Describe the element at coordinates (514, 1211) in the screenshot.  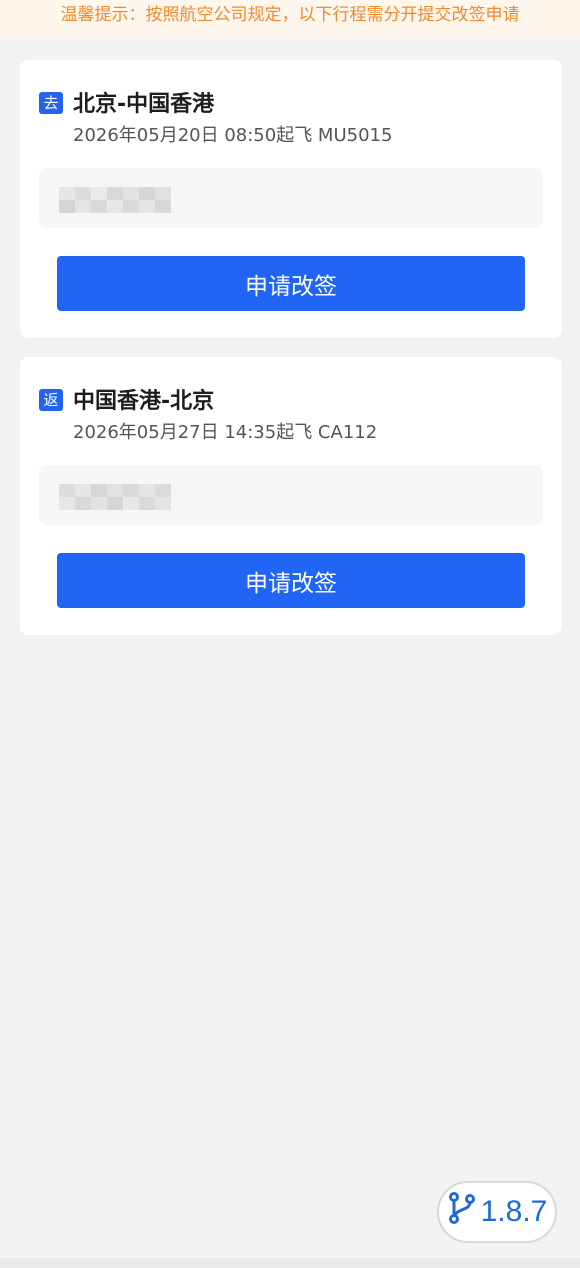
I see `version-label: 1.8.7` at that location.